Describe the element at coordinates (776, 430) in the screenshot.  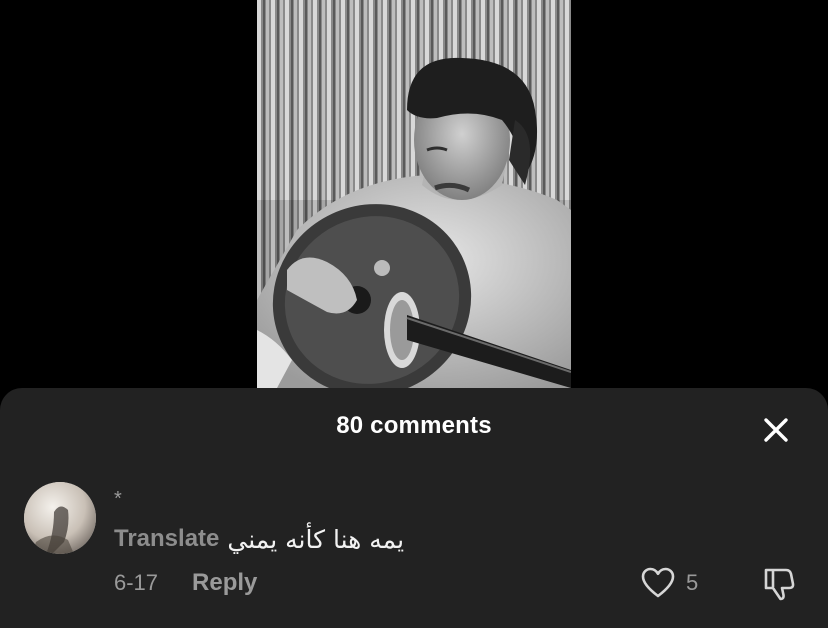
I see `close-icon` at that location.